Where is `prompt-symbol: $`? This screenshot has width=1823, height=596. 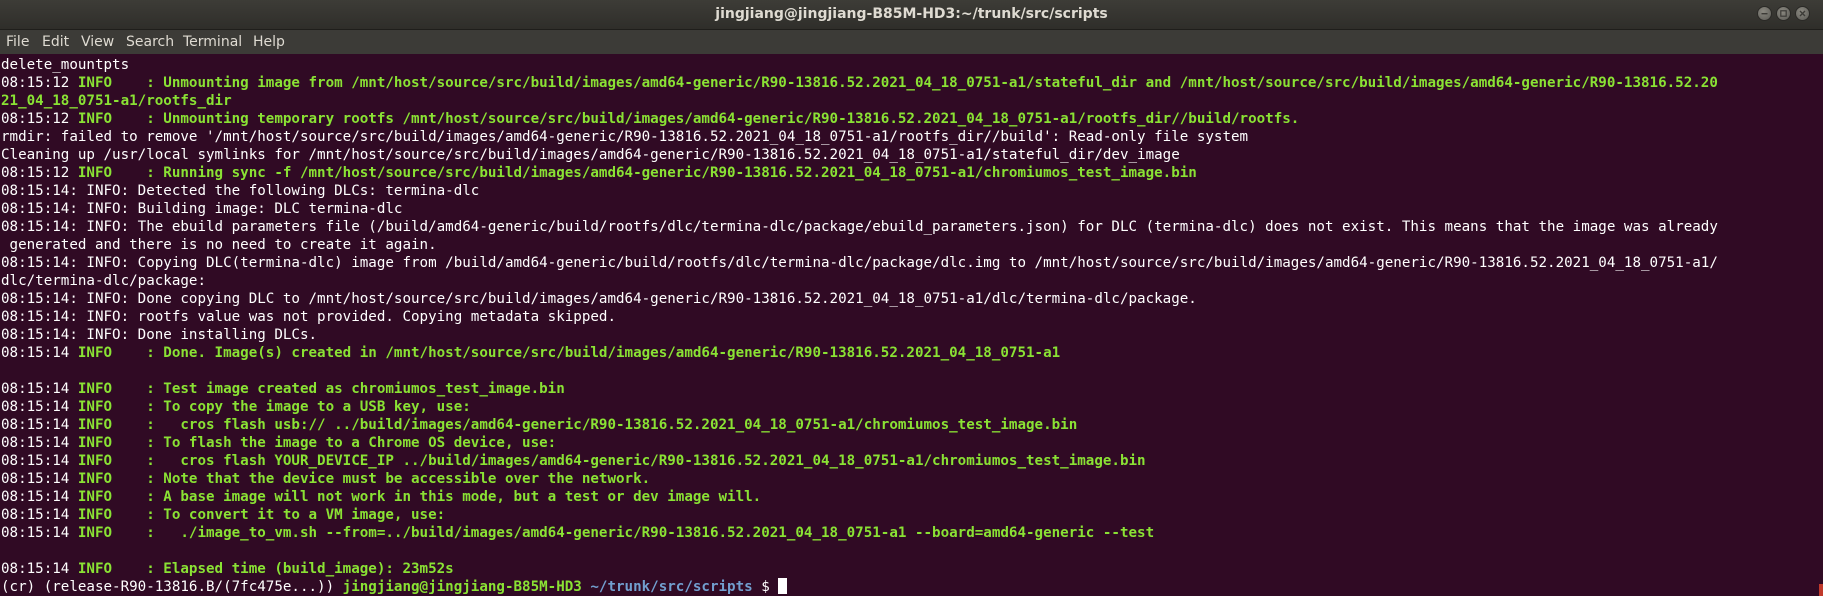 prompt-symbol: $ is located at coordinates (765, 587).